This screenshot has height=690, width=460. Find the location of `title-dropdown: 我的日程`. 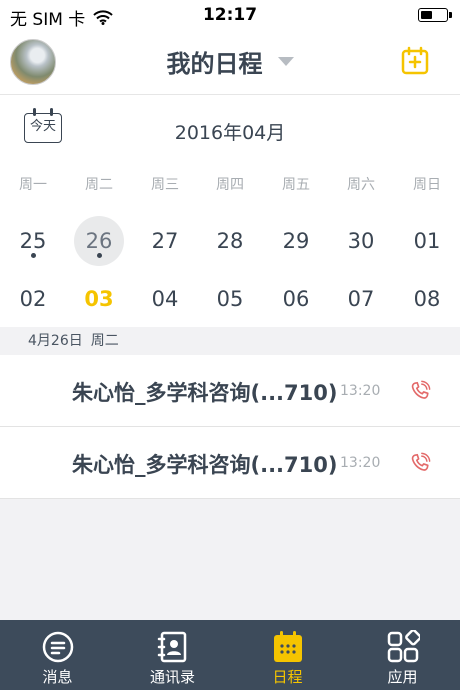

title-dropdown: 我的日程 is located at coordinates (230, 61).